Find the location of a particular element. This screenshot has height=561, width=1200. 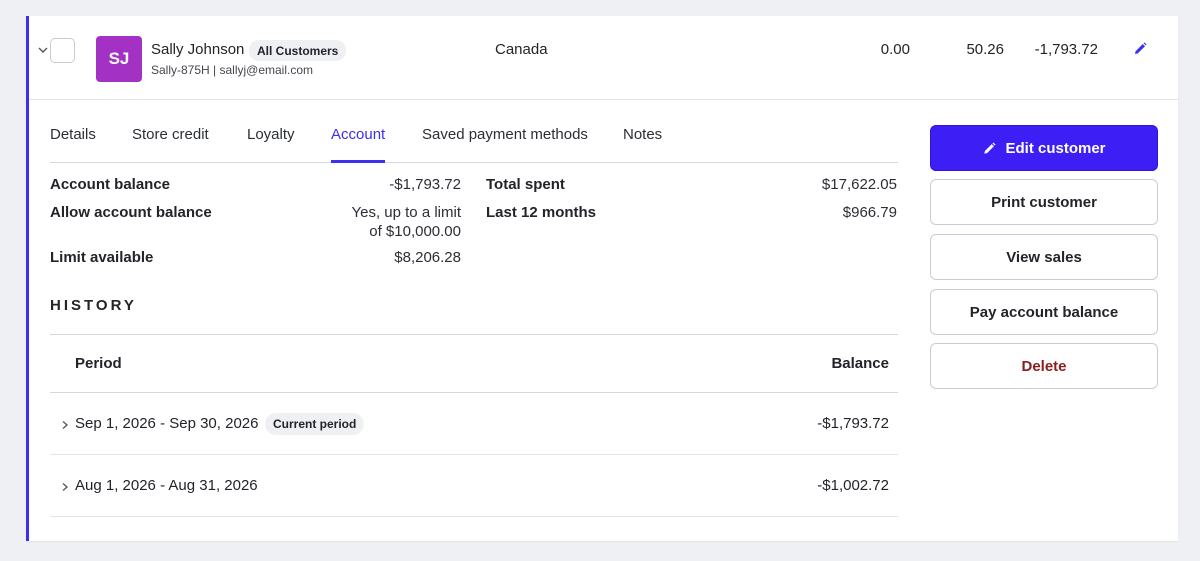

print-customer-label: Print customer is located at coordinates (1044, 202).